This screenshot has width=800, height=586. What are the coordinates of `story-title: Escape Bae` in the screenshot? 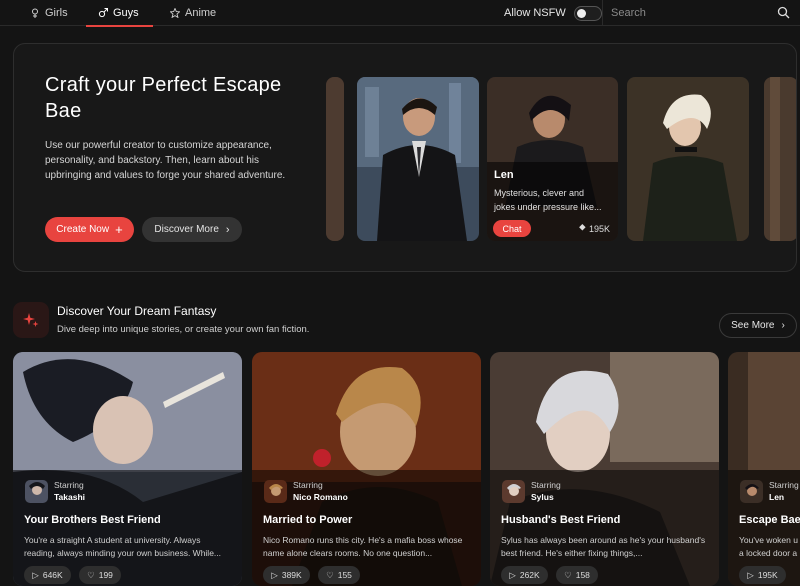 It's located at (769, 520).